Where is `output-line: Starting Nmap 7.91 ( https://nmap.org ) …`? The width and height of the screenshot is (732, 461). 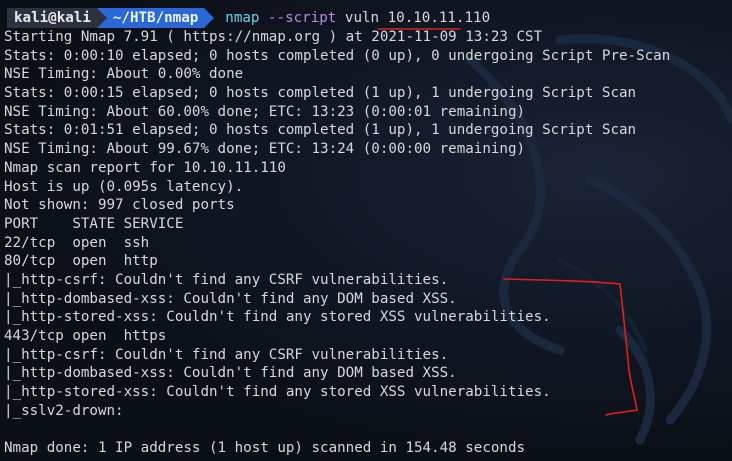
output-line: Starting Nmap 7.91 ( https://nmap.org ) … is located at coordinates (273, 37).